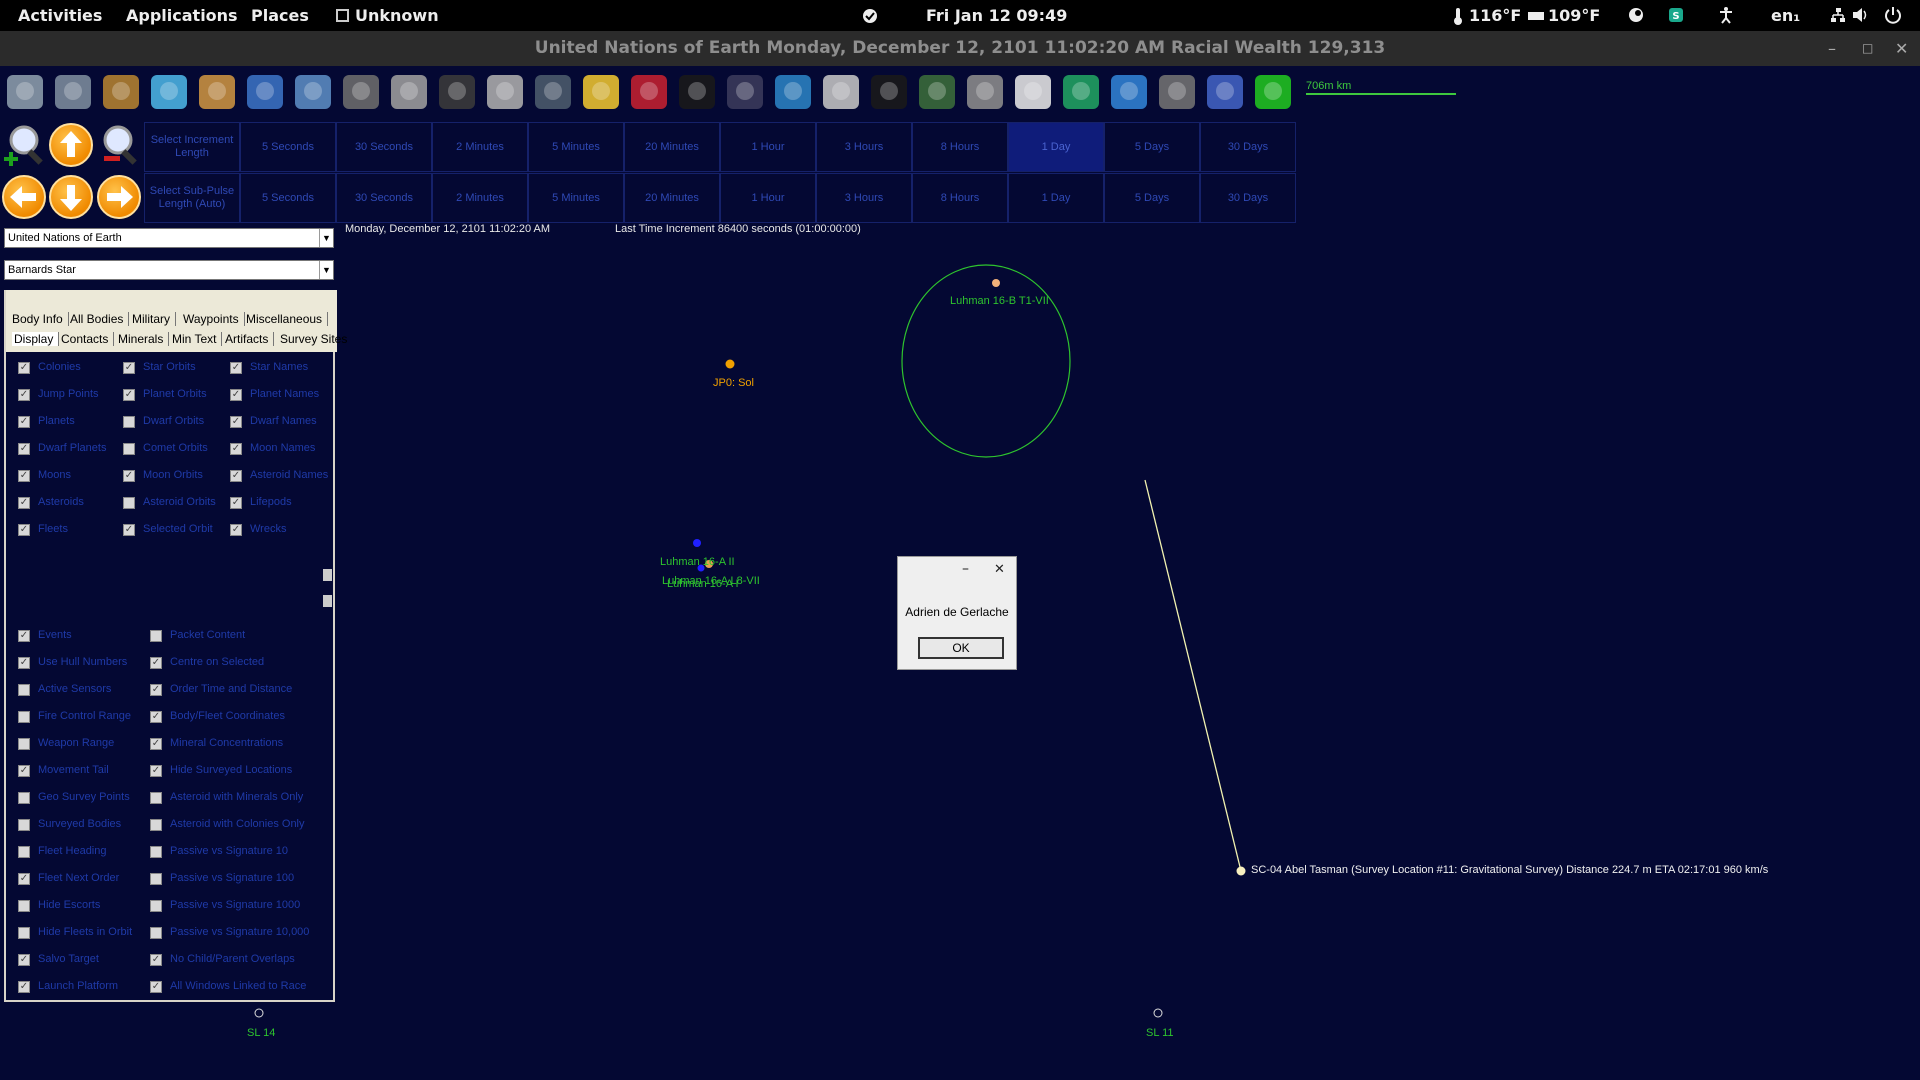 The image size is (1920, 1080). What do you see at coordinates (1785, 15) in the screenshot?
I see `keyboard-layout: en₁` at bounding box center [1785, 15].